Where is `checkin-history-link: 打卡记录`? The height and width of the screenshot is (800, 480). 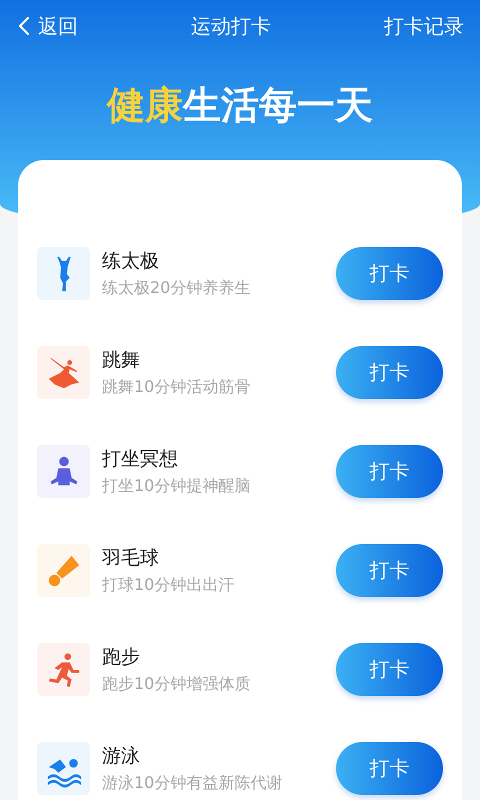
checkin-history-link: 打卡记录 is located at coordinates (424, 26).